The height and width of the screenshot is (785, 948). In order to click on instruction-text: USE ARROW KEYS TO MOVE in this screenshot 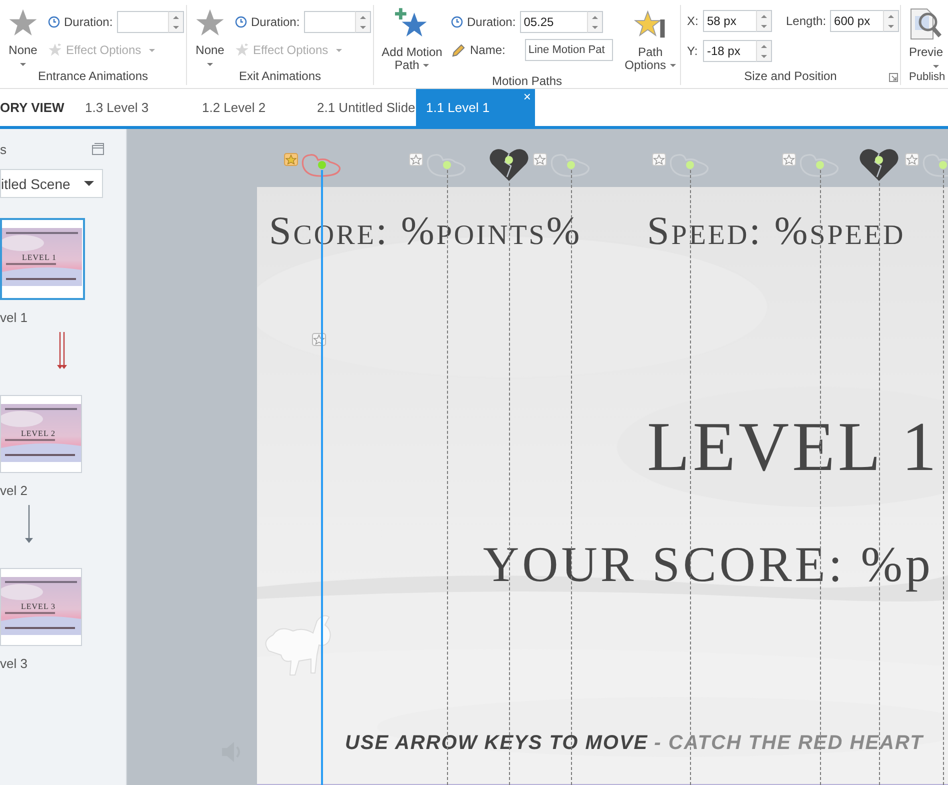, I will do `click(496, 743)`.